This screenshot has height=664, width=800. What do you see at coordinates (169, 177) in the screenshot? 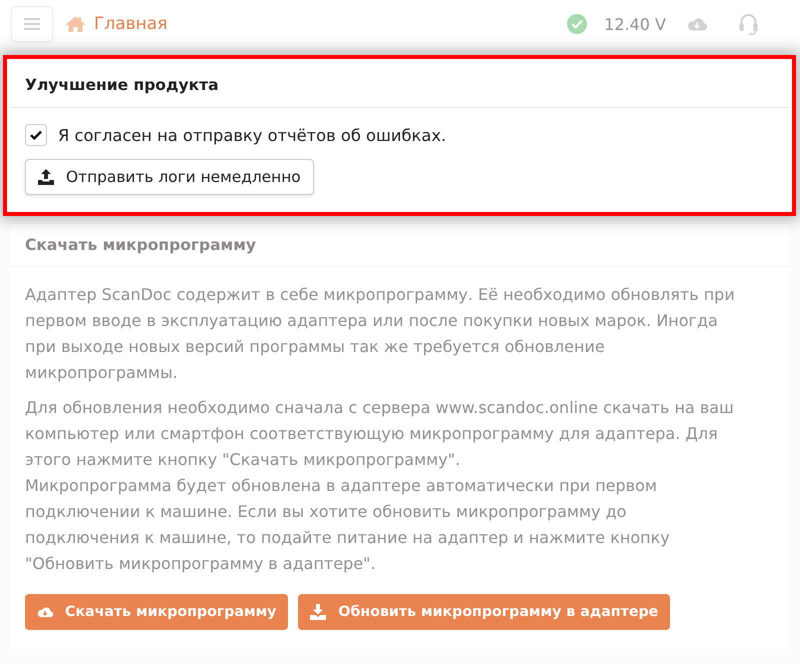
I see `send-logs-button: Отправить логи немедленно` at bounding box center [169, 177].